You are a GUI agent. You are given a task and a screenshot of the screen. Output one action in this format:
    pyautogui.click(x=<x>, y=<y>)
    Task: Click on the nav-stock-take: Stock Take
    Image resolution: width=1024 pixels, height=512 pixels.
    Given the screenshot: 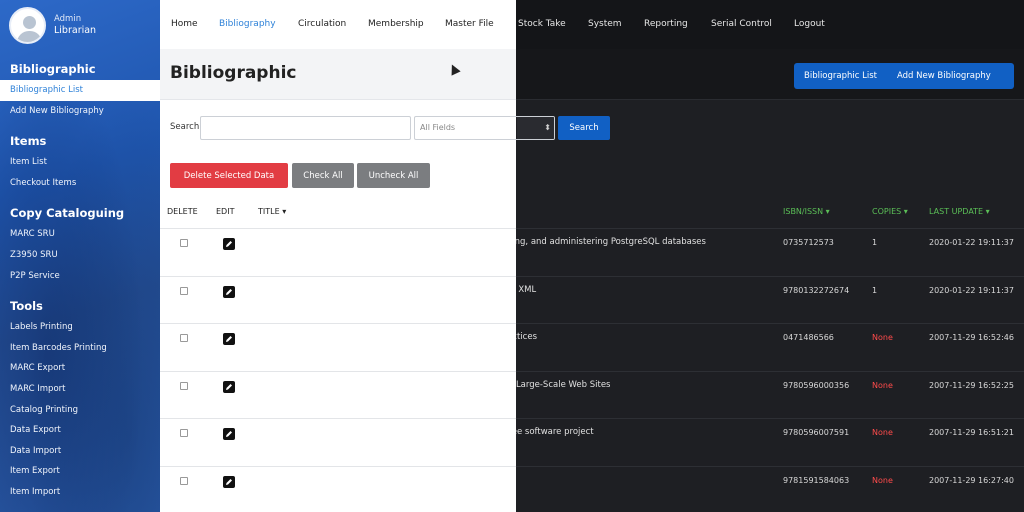 What is the action you would take?
    pyautogui.click(x=542, y=24)
    